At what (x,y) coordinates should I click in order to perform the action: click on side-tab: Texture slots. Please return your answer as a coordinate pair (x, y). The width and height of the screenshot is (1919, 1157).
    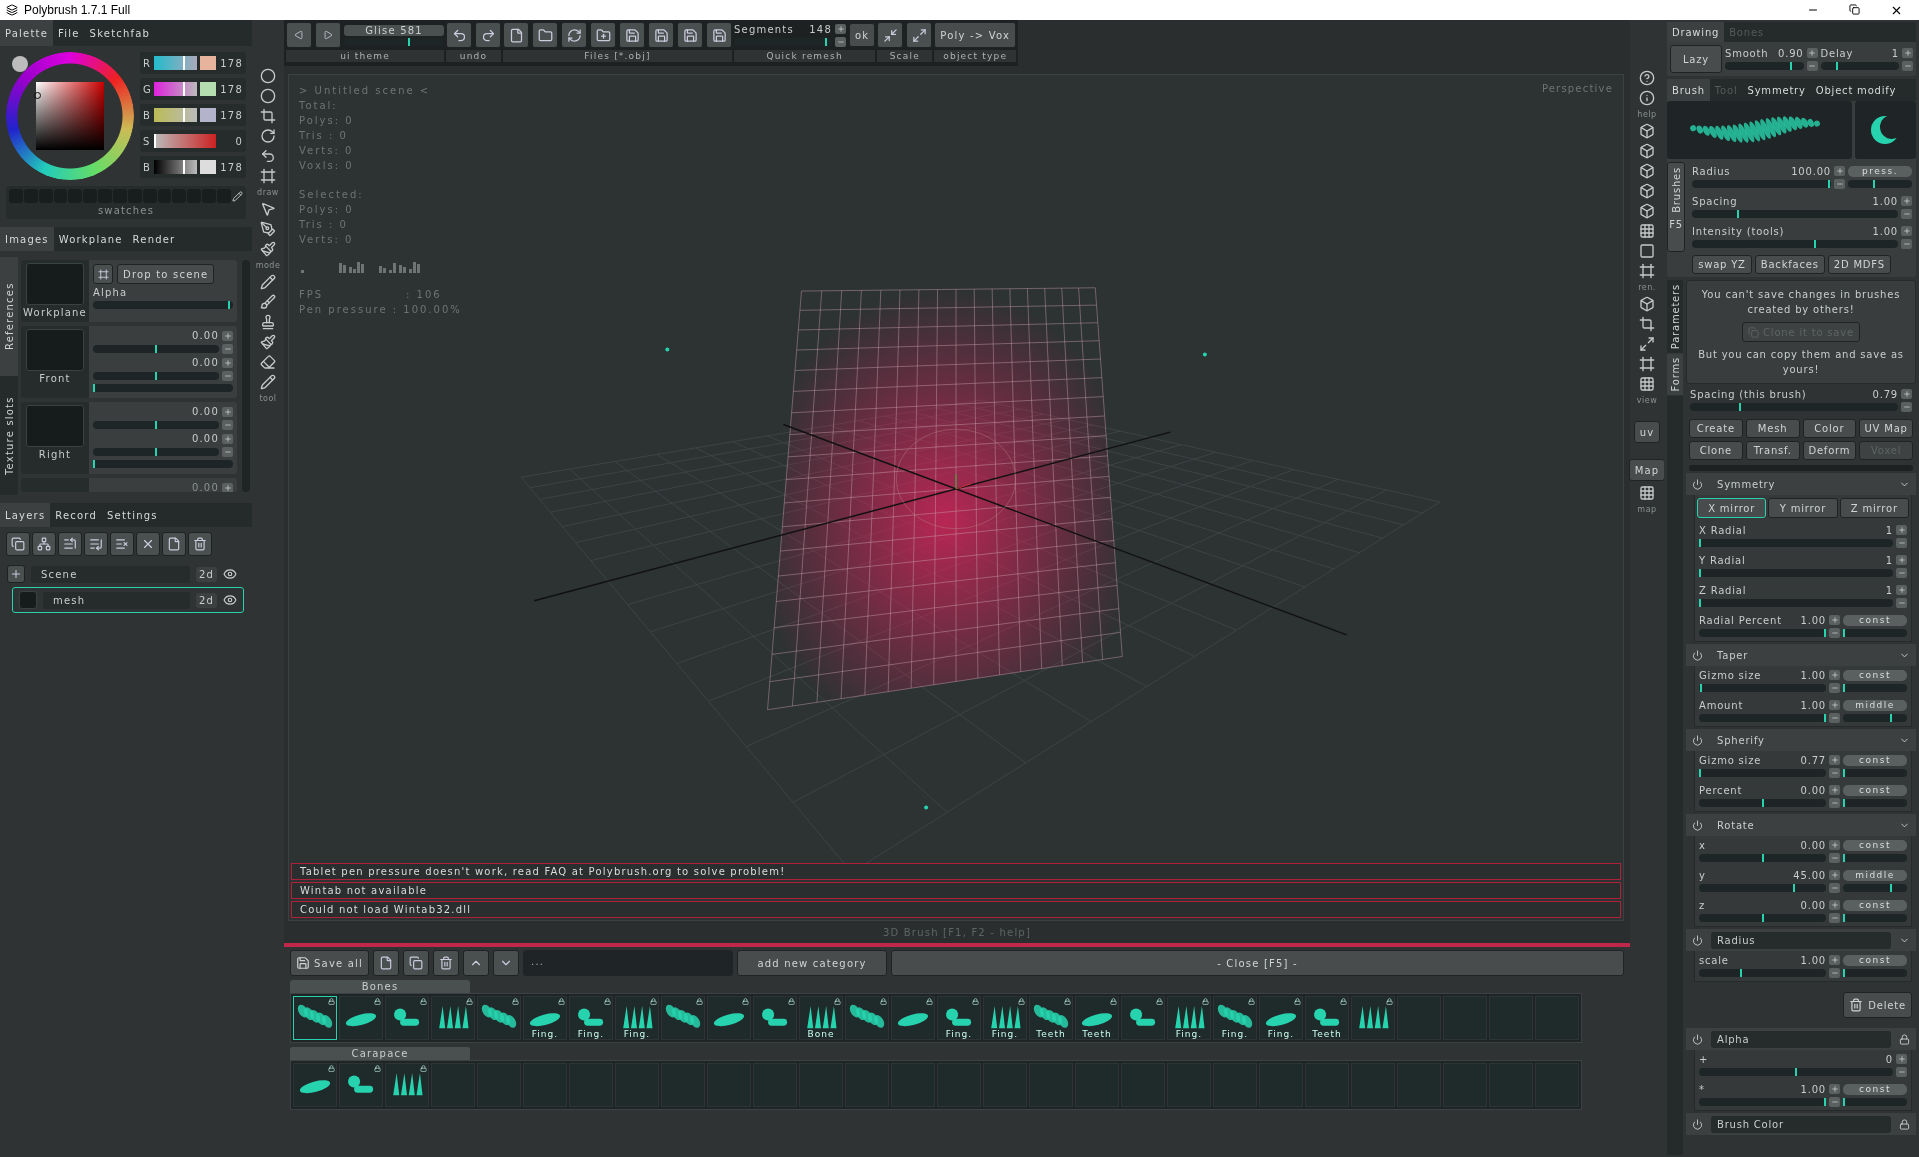
    Looking at the image, I should click on (9, 435).